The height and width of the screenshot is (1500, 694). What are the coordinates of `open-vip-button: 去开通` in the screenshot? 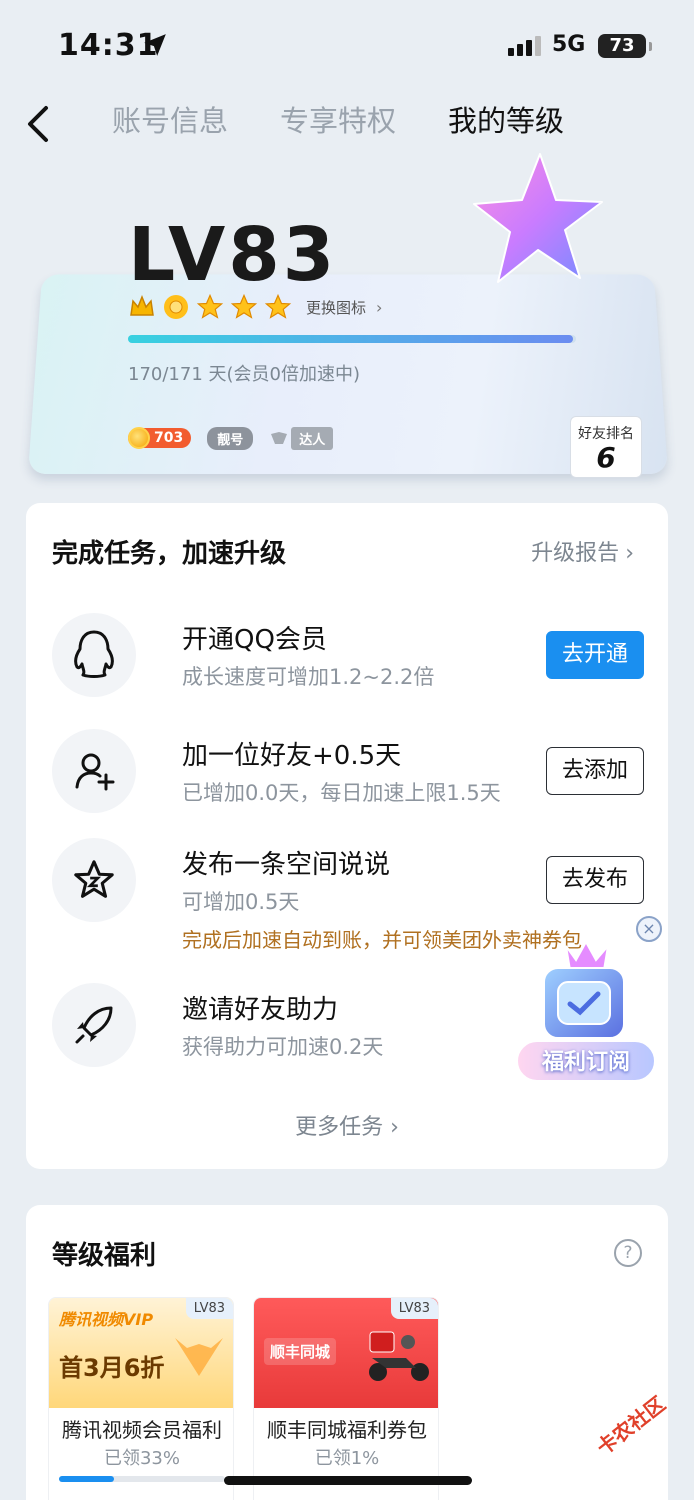 It's located at (595, 655).